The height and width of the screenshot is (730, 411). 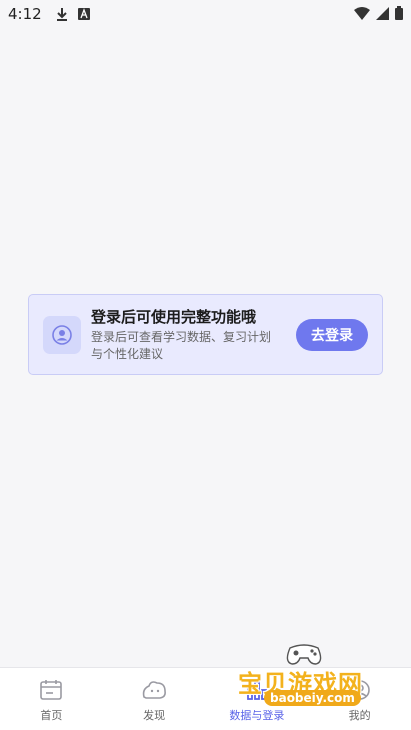 What do you see at coordinates (181, 345) in the screenshot?
I see `card-description: 登录后可查看学习数据、复习计划与个性化建议` at bounding box center [181, 345].